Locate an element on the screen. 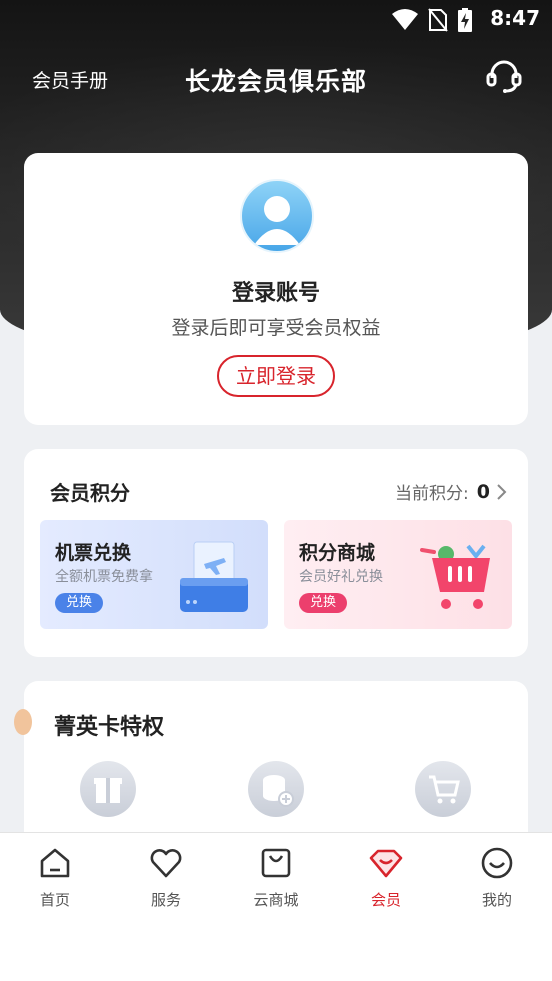 The image size is (552, 981). gift-icon is located at coordinates (108, 790).